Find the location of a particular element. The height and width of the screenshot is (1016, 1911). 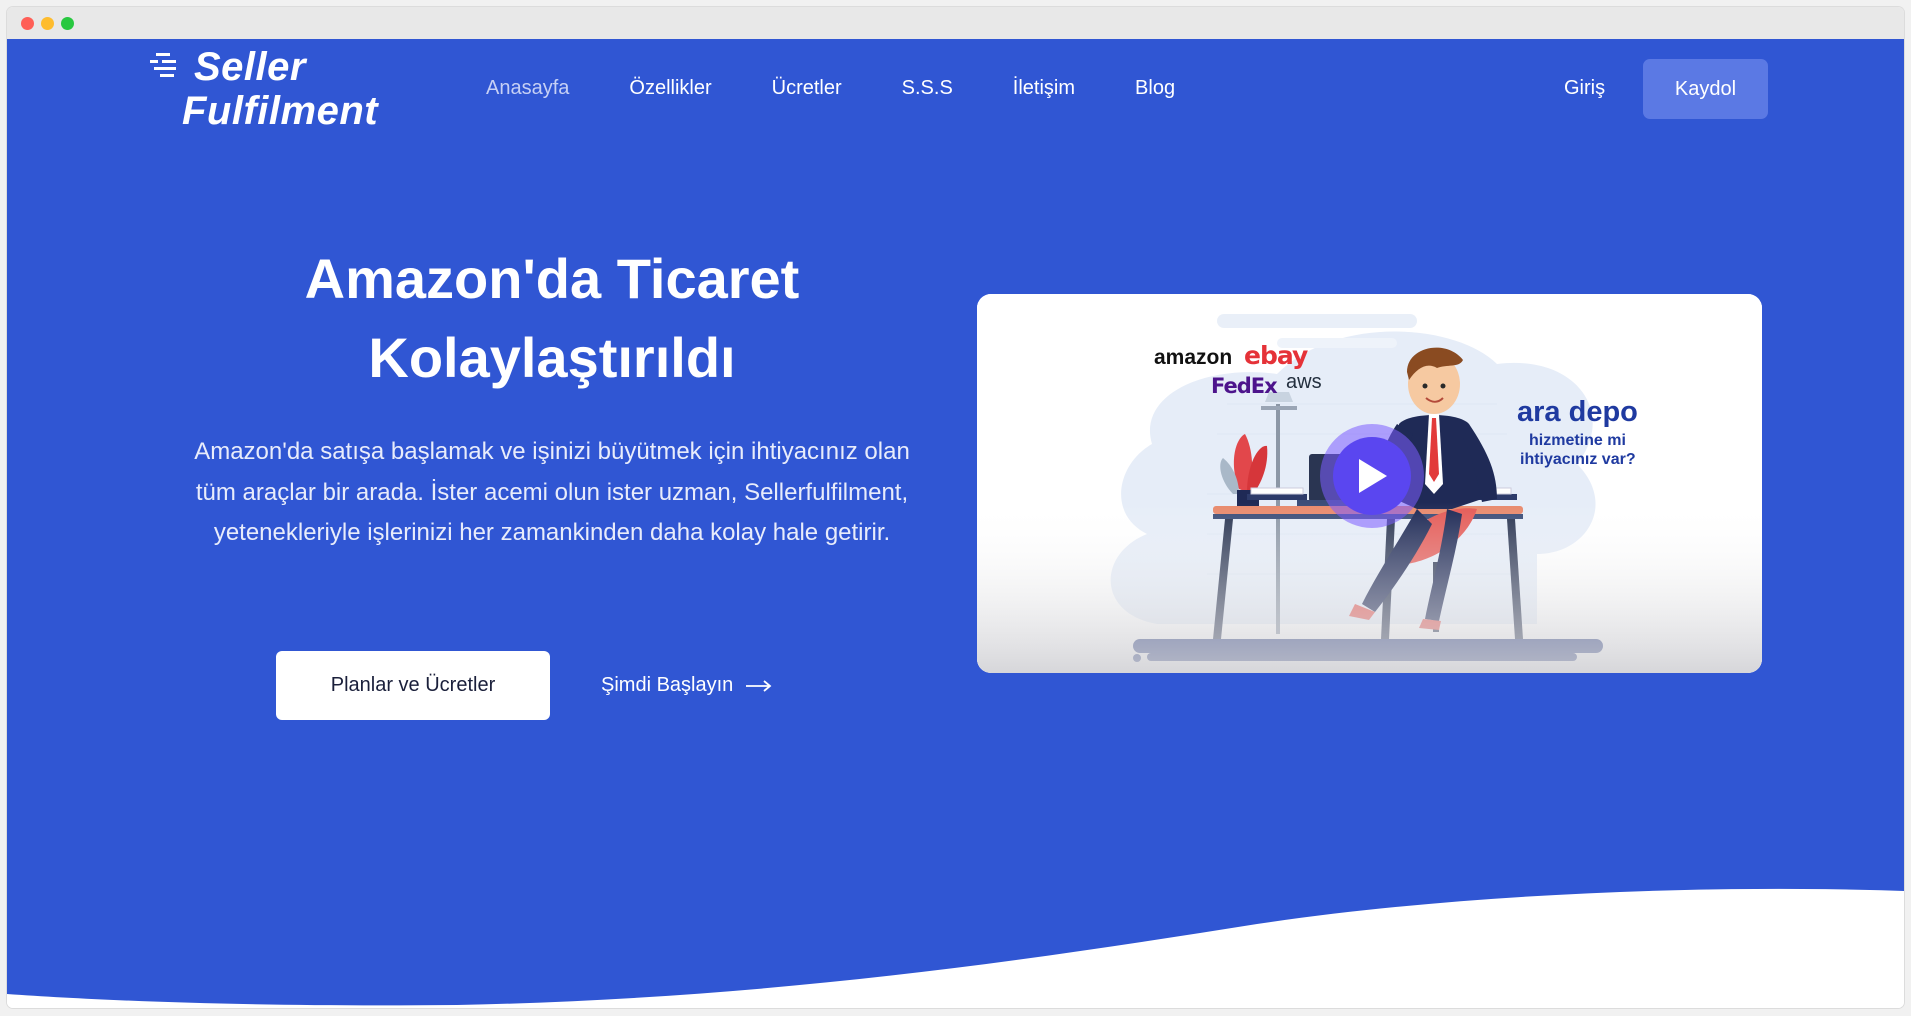

promo-line-3: ihtiyacınız var? is located at coordinates (1578, 459).